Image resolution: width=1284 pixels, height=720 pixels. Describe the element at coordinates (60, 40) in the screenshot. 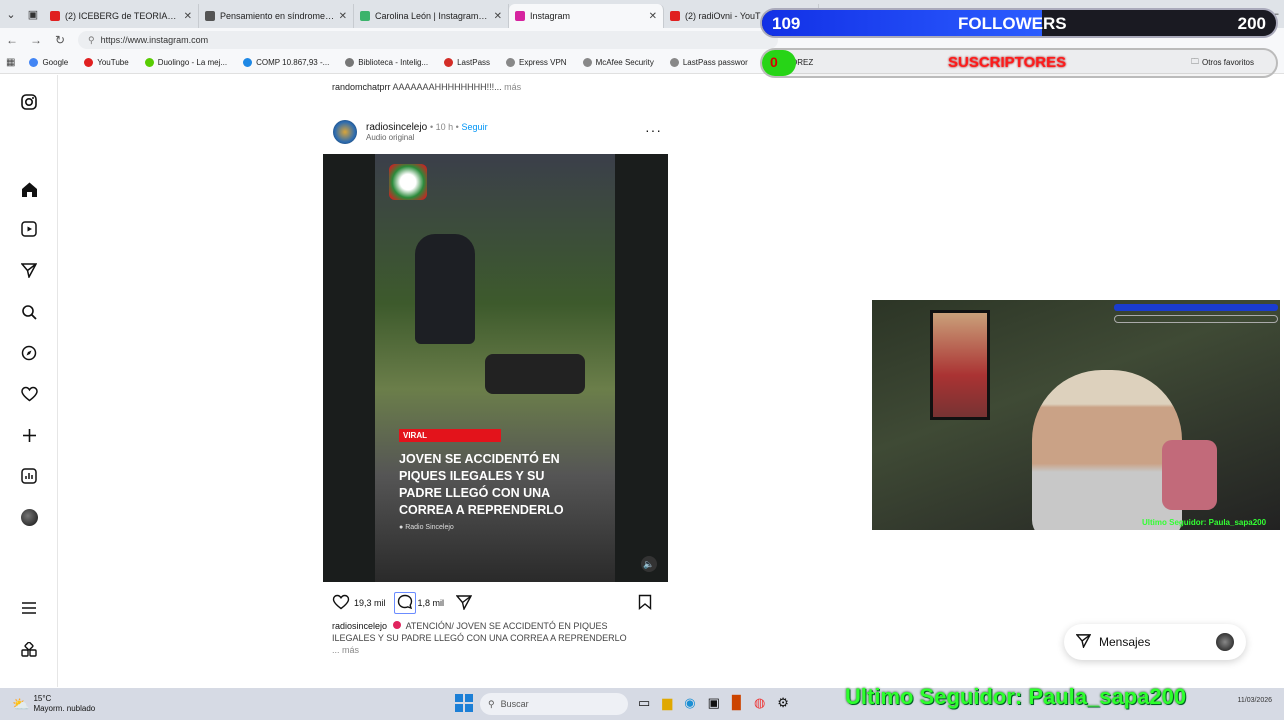

I see `reload-icon: ↻` at that location.